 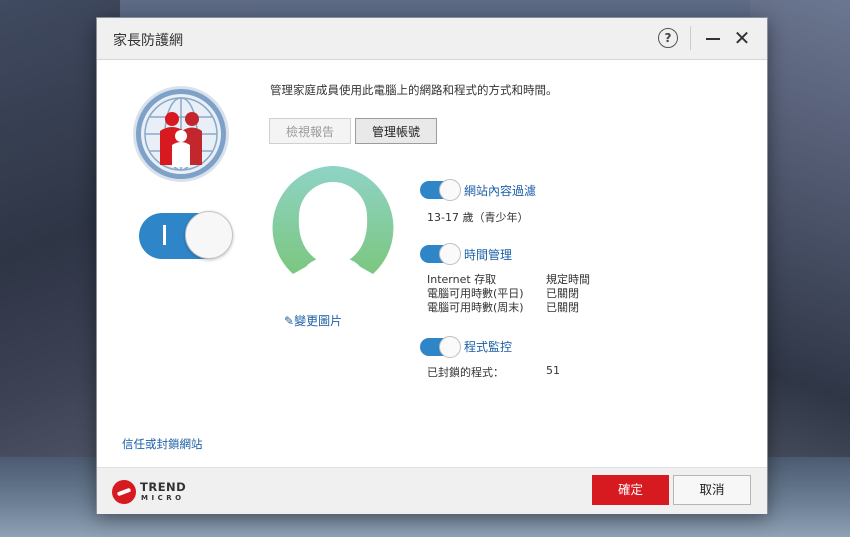 I want to click on manage-account-button: 管理帳號, so click(x=396, y=131).